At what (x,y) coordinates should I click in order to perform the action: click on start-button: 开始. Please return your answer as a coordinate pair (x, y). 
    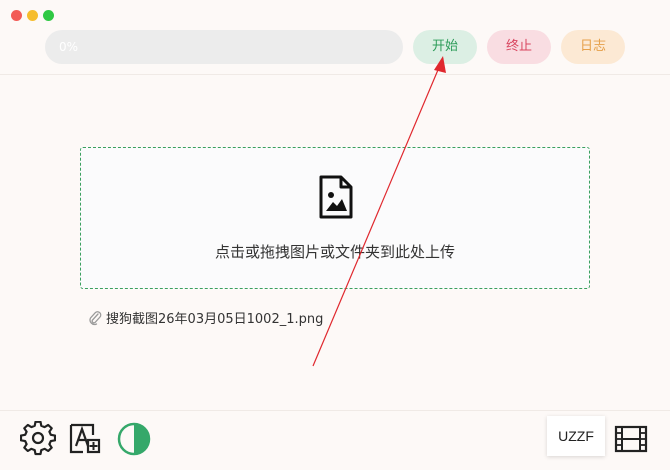
    Looking at the image, I should click on (445, 47).